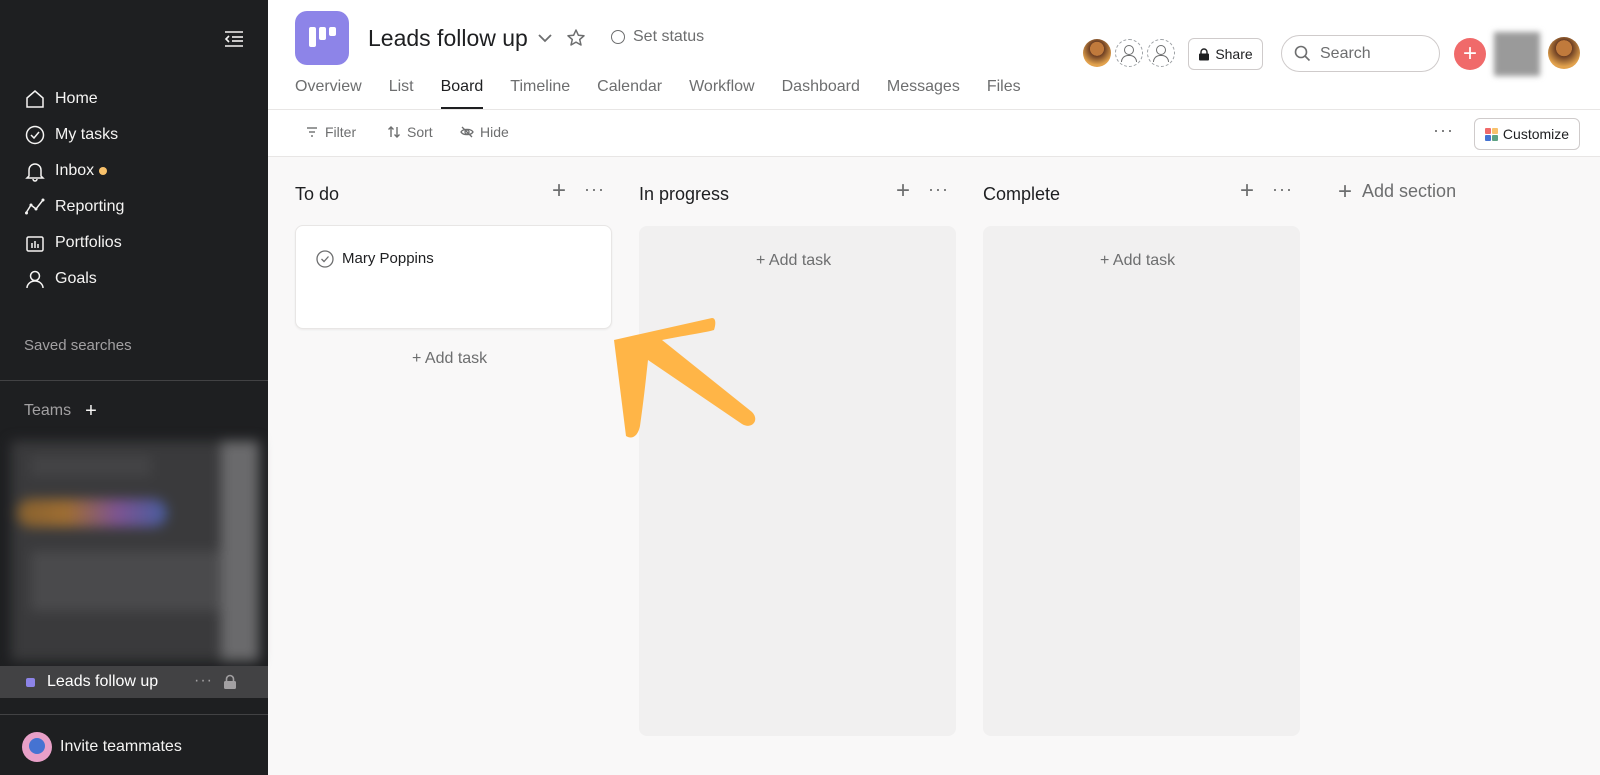  What do you see at coordinates (467, 132) in the screenshot?
I see `eye-off-icon` at bounding box center [467, 132].